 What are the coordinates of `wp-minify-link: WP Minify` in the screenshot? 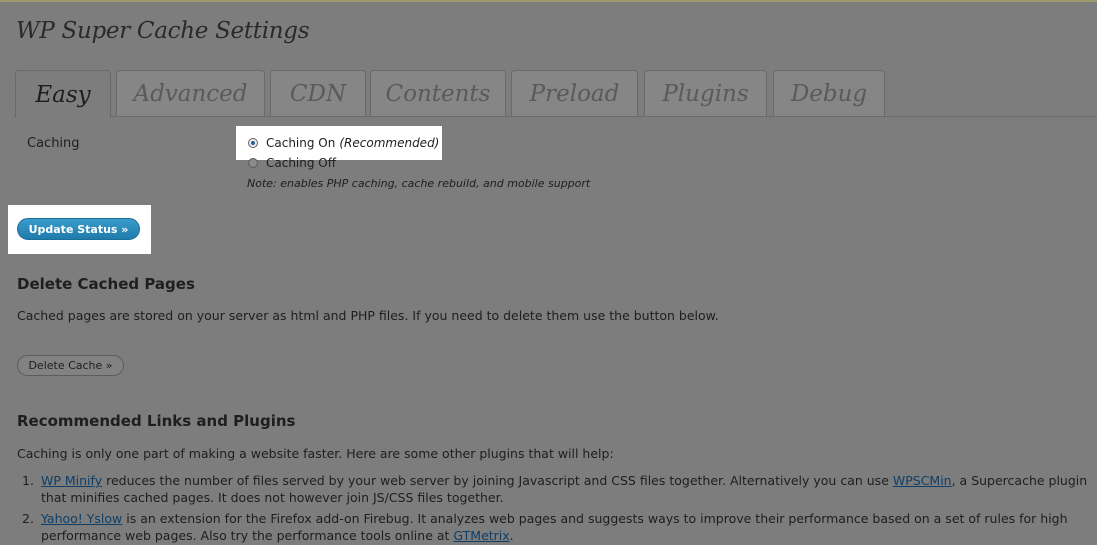 It's located at (71, 480).